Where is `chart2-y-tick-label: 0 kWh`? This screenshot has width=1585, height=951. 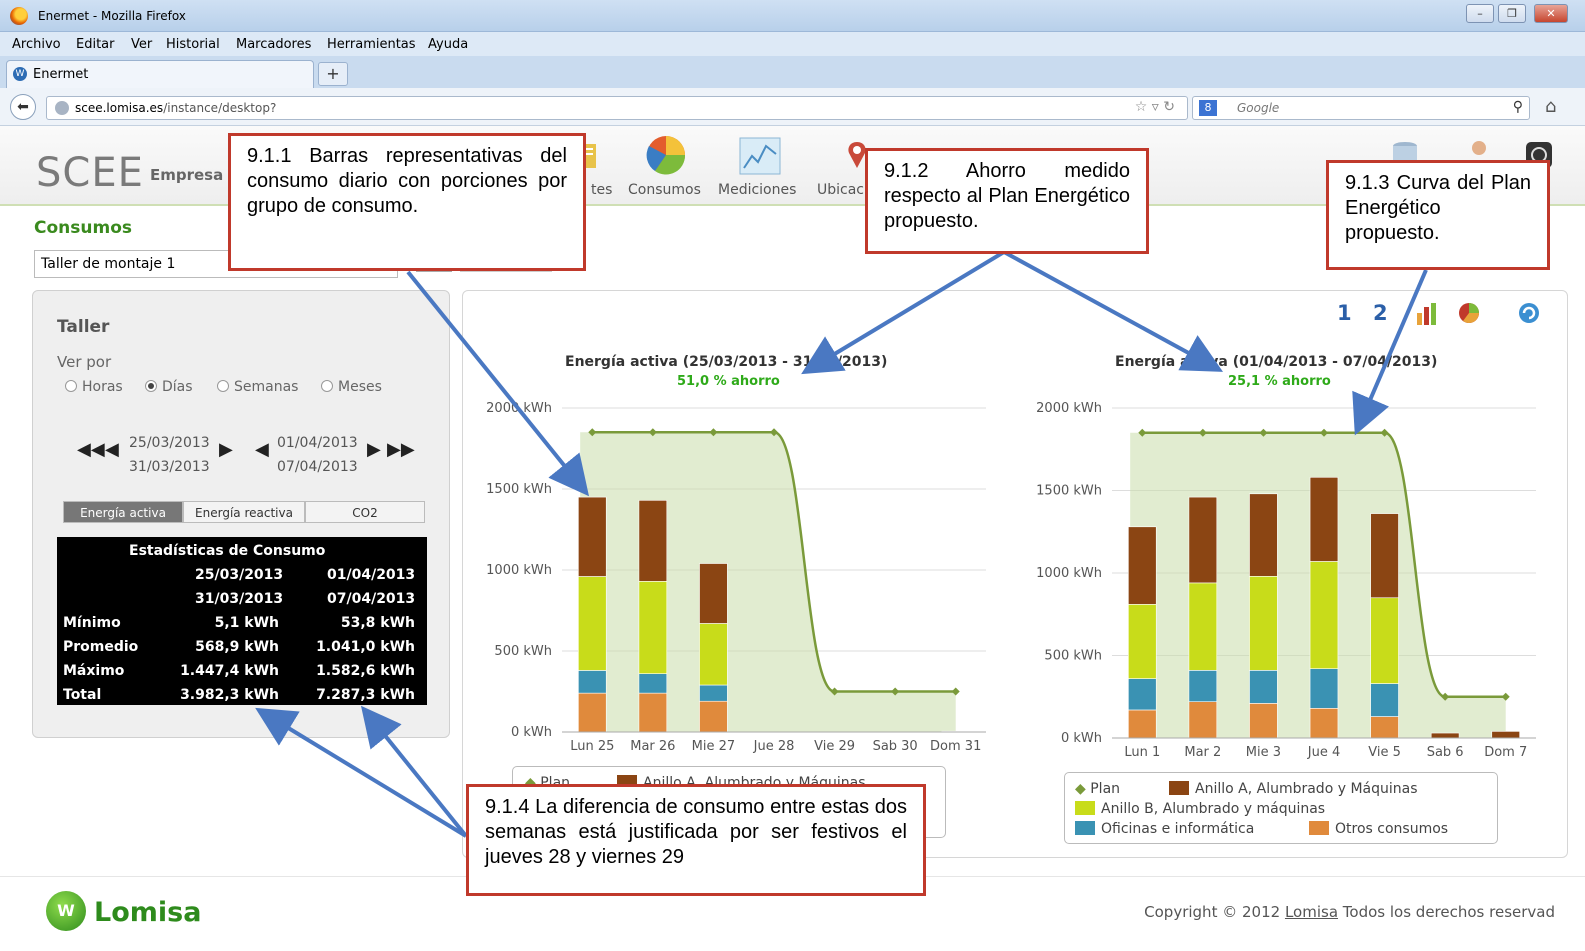
chart2-y-tick-label: 0 kWh is located at coordinates (1081, 738).